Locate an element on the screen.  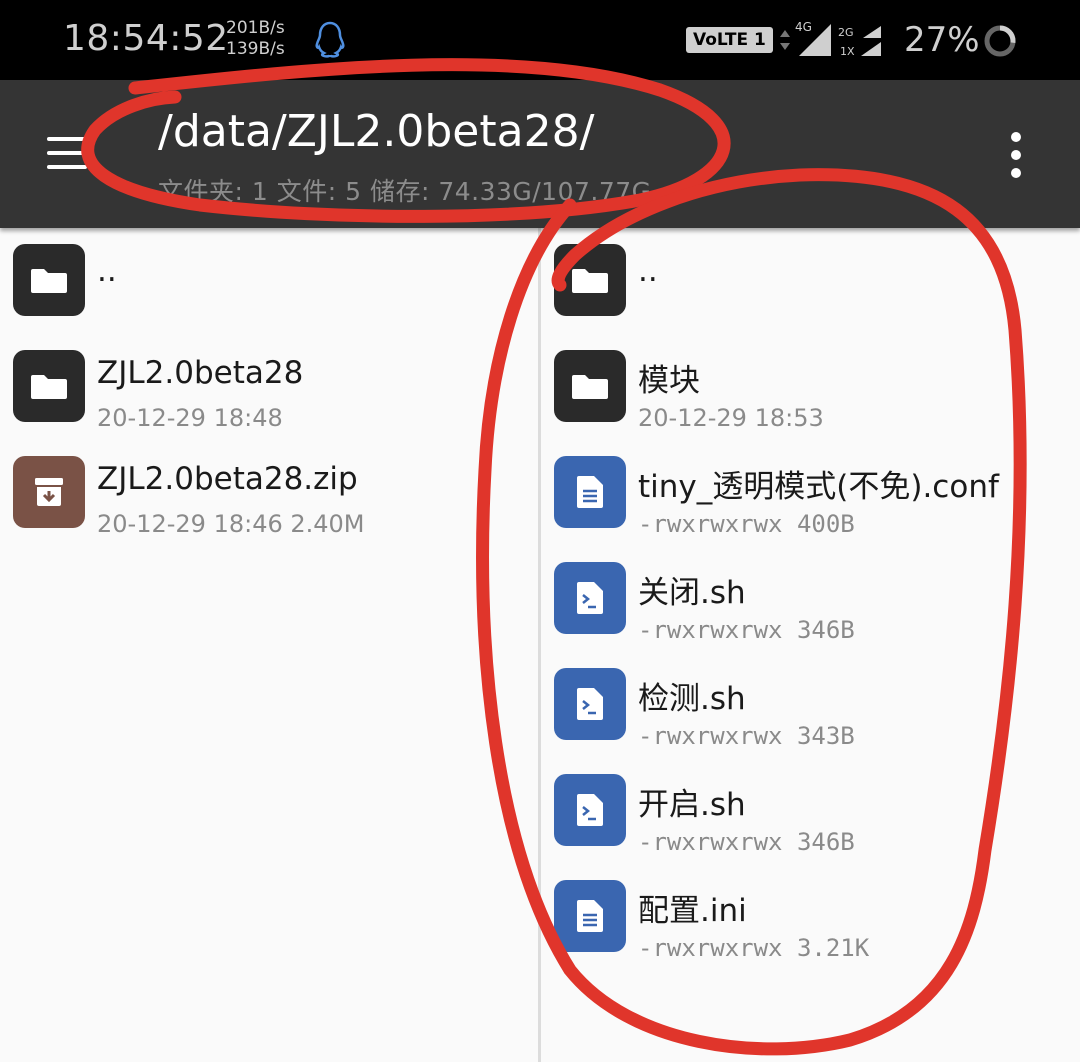
file-name: 检测.sh is located at coordinates (692, 699).